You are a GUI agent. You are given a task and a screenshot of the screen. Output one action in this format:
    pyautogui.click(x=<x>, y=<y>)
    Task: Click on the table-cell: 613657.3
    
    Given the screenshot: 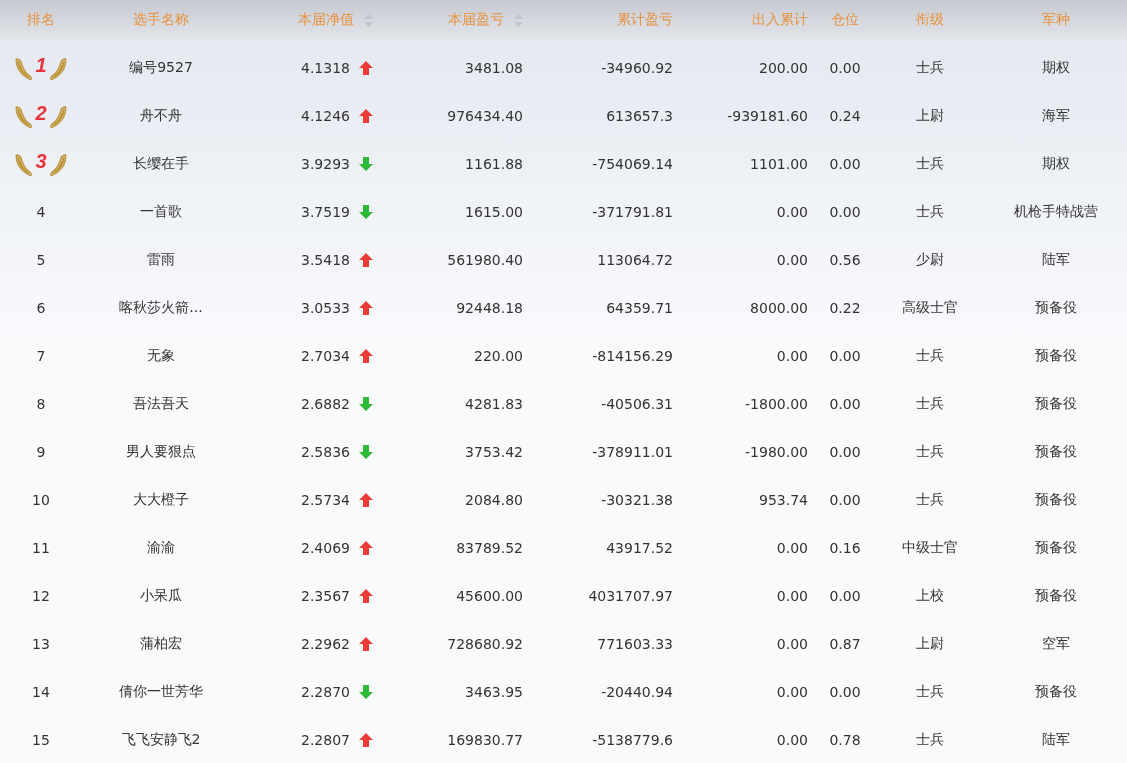 What is the action you would take?
    pyautogui.click(x=639, y=116)
    